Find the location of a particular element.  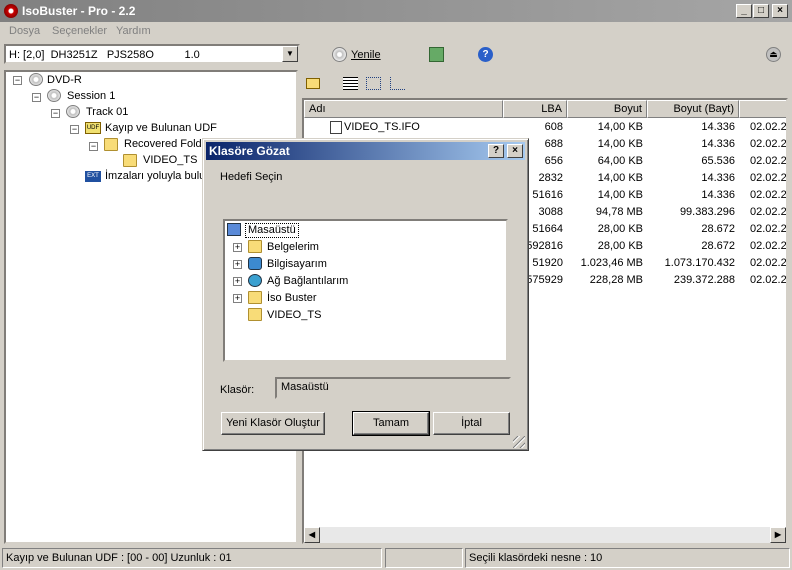

folder-tree-item: VIDEO_TS is located at coordinates (294, 315).